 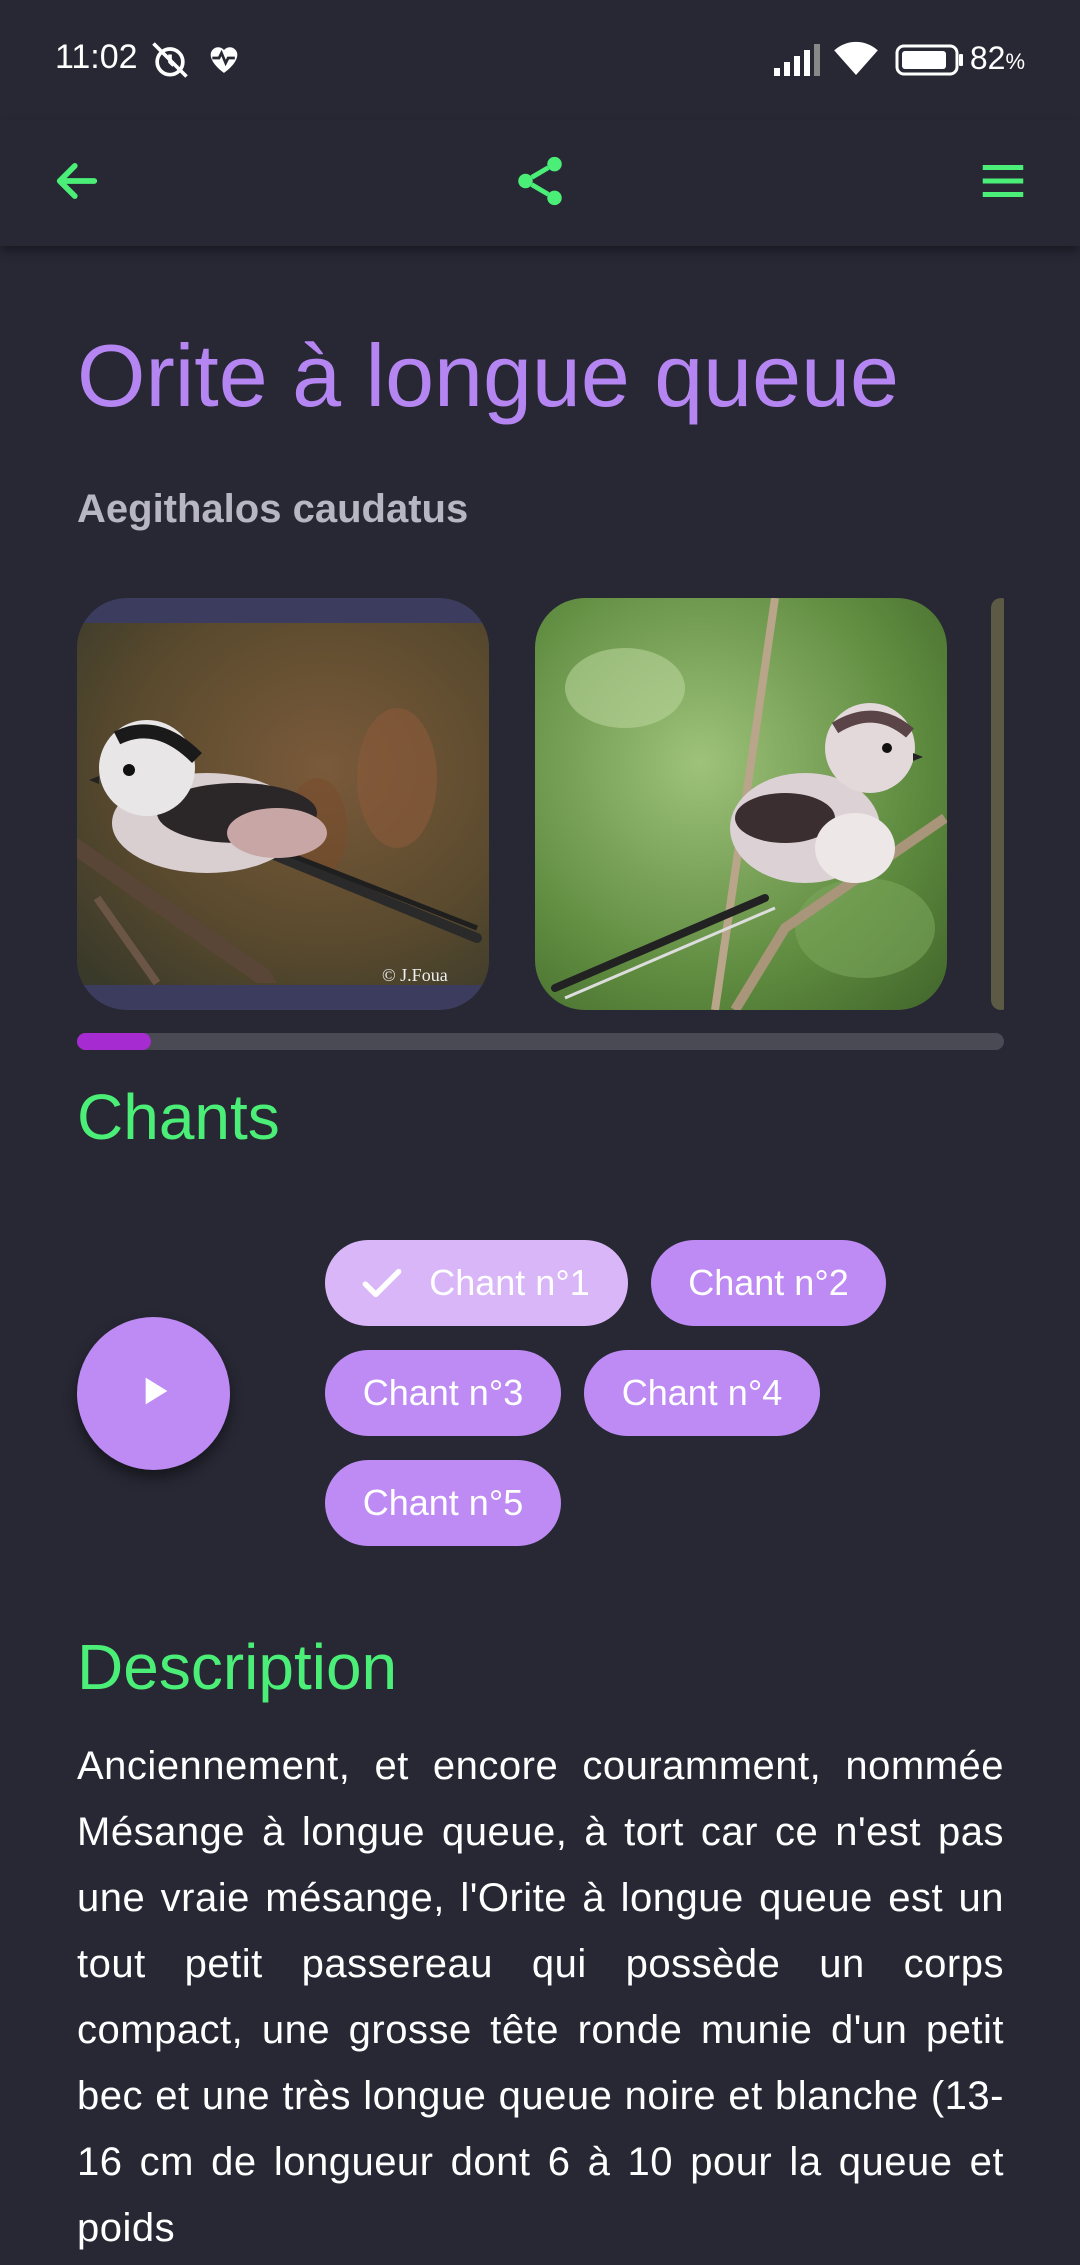 What do you see at coordinates (96, 57) in the screenshot?
I see `status-time: 11:02` at bounding box center [96, 57].